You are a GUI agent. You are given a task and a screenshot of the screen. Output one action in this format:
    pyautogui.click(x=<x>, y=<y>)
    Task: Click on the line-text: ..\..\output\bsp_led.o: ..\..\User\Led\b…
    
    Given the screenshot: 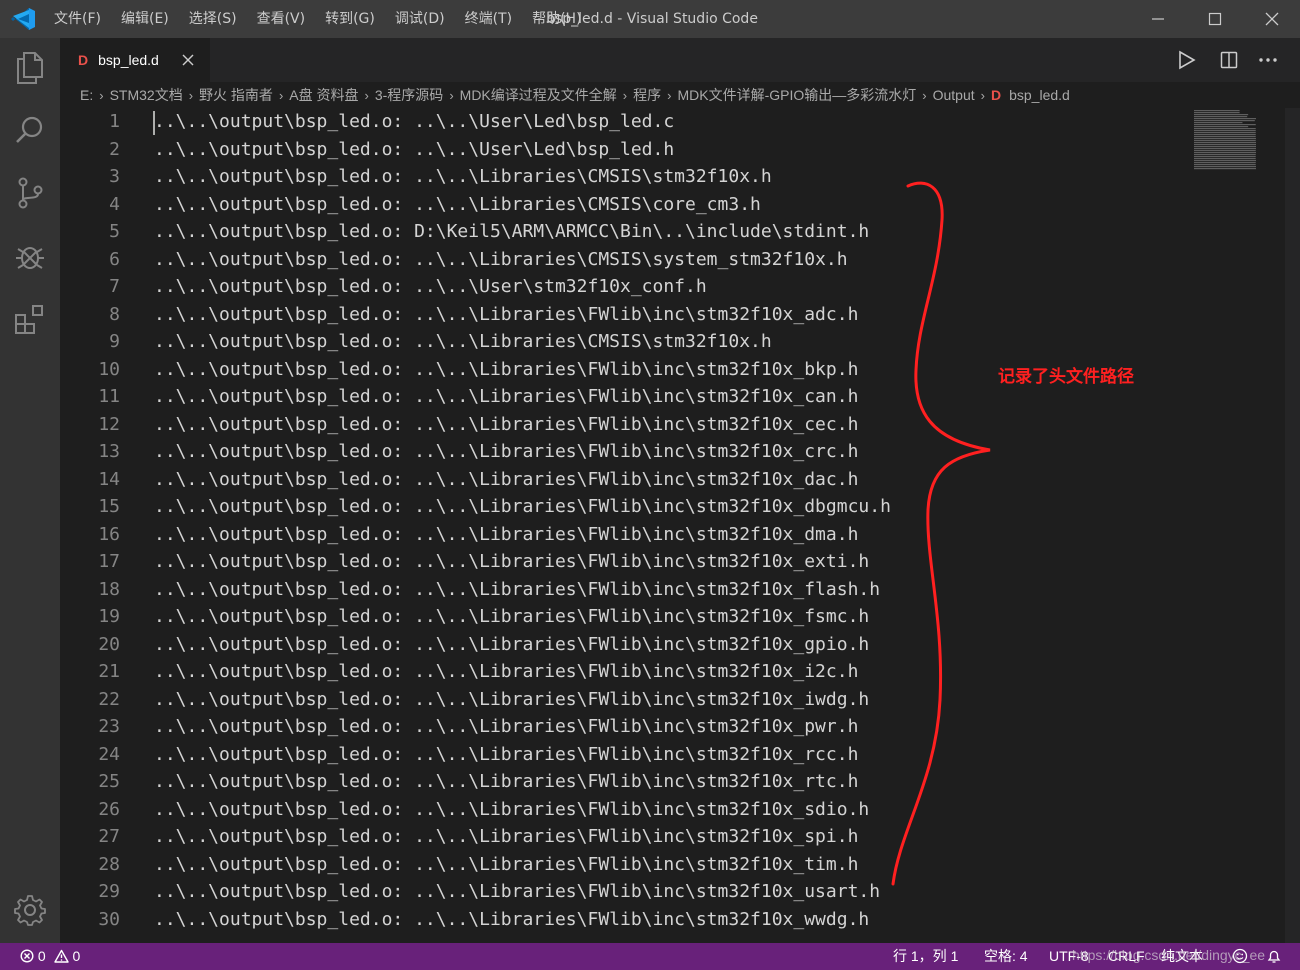 What is the action you would take?
    pyautogui.click(x=414, y=121)
    